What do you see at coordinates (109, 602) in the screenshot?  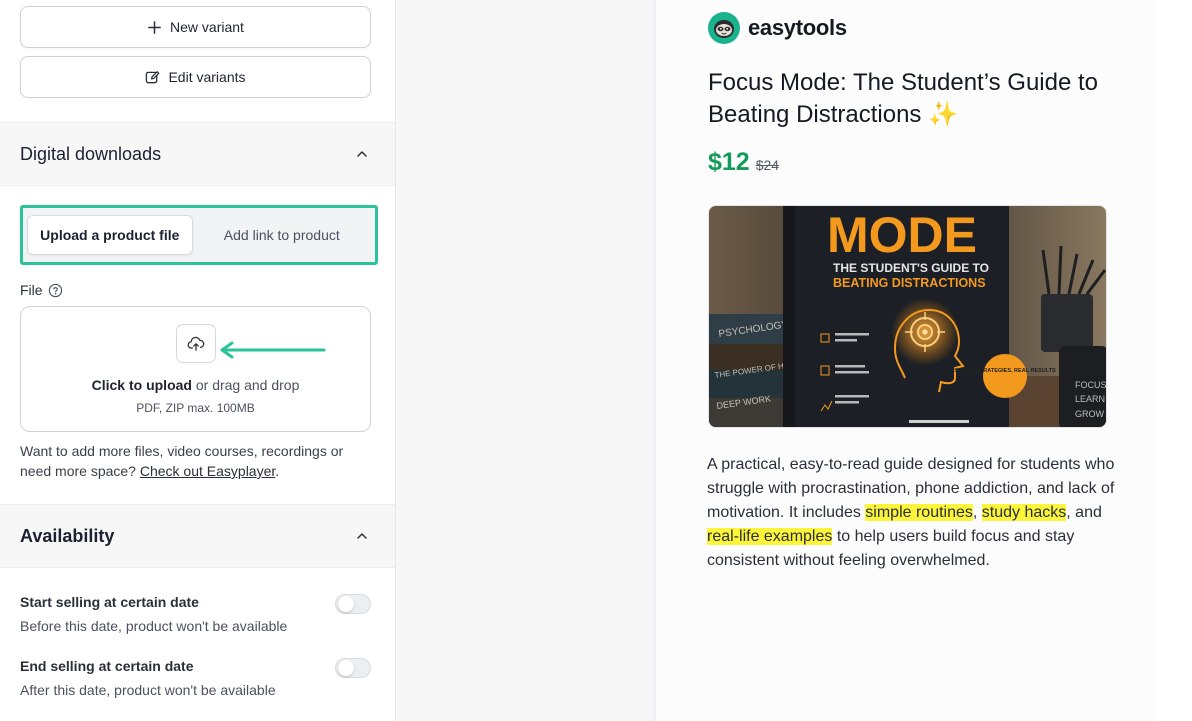 I see `start-selling-title: Start selling at certain date` at bounding box center [109, 602].